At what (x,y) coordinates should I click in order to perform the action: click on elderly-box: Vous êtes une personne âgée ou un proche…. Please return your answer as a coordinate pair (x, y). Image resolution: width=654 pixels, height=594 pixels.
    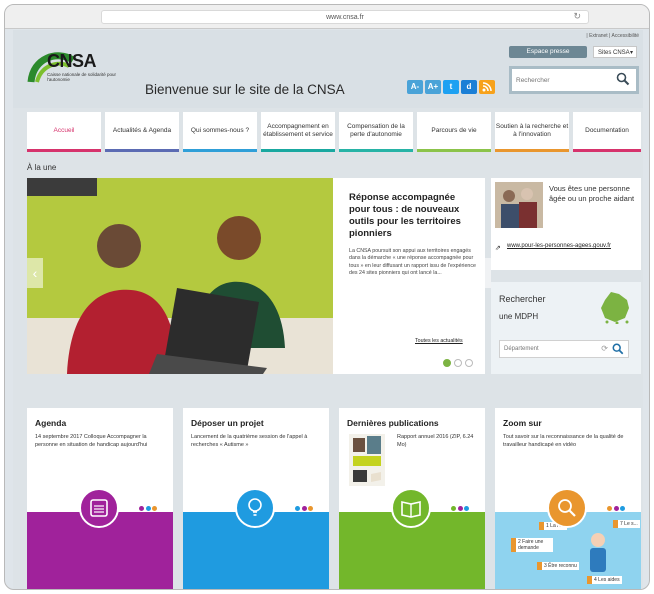
    Looking at the image, I should click on (566, 224).